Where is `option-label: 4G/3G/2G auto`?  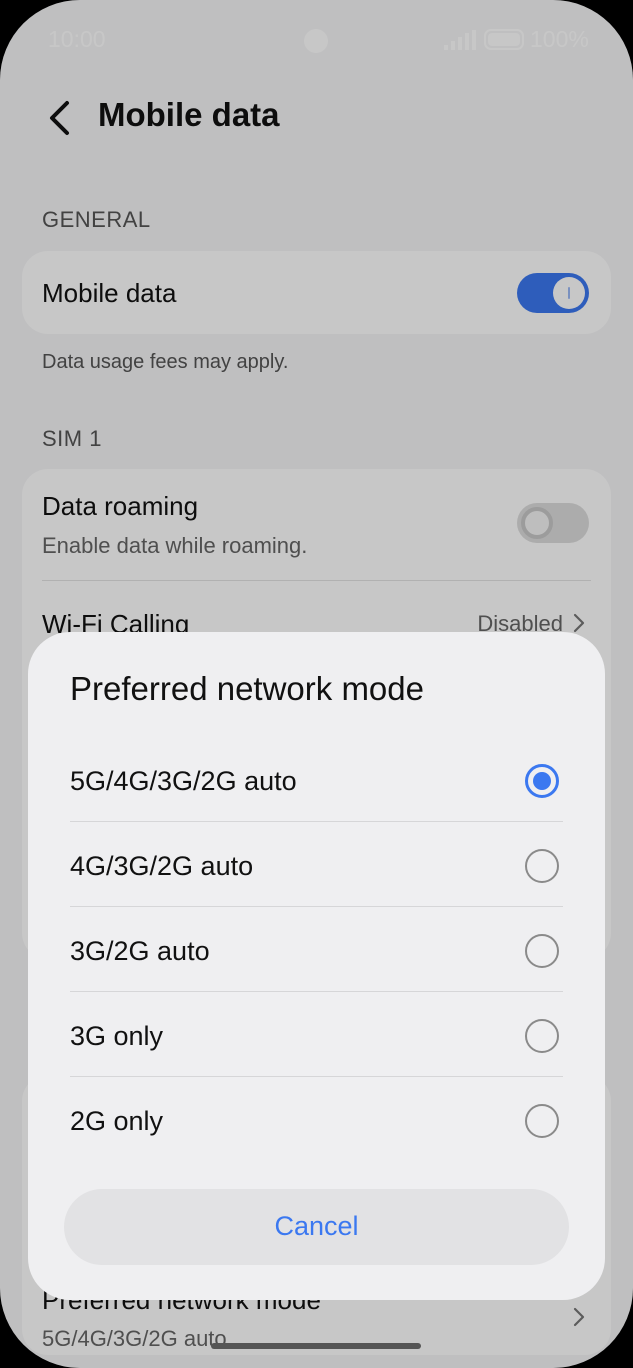
option-label: 4G/3G/2G auto is located at coordinates (162, 866).